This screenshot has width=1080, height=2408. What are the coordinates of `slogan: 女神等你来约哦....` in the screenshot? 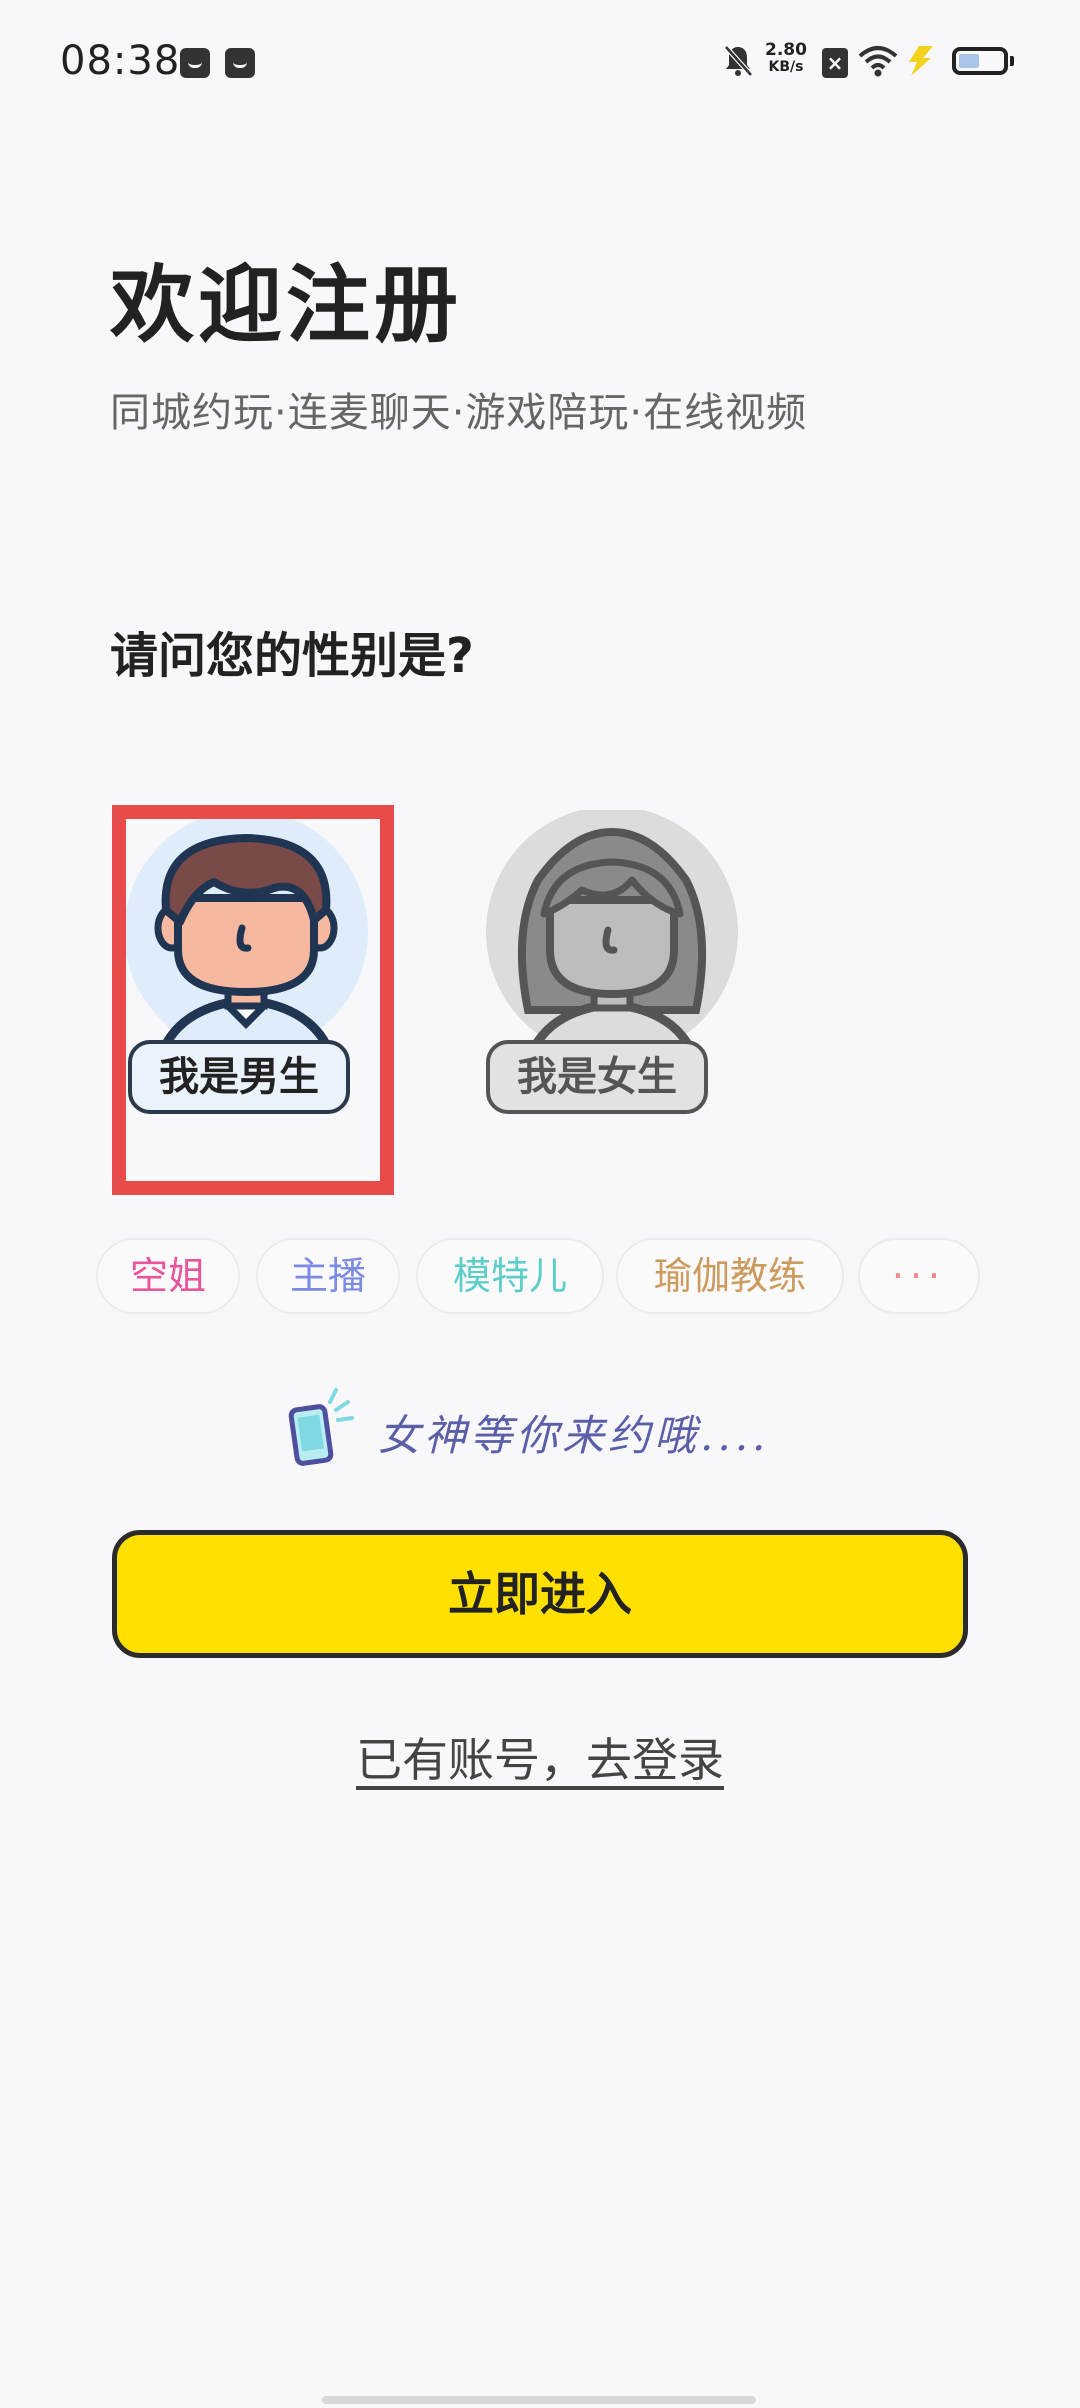 It's located at (548, 1428).